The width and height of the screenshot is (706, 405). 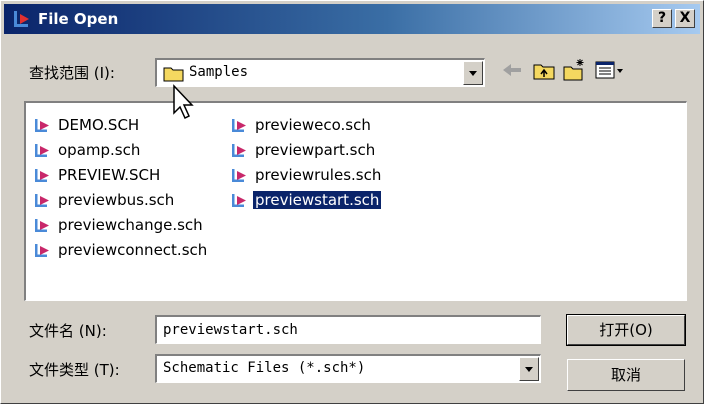 I want to click on filename-input: previewstart.sch, so click(x=348, y=329).